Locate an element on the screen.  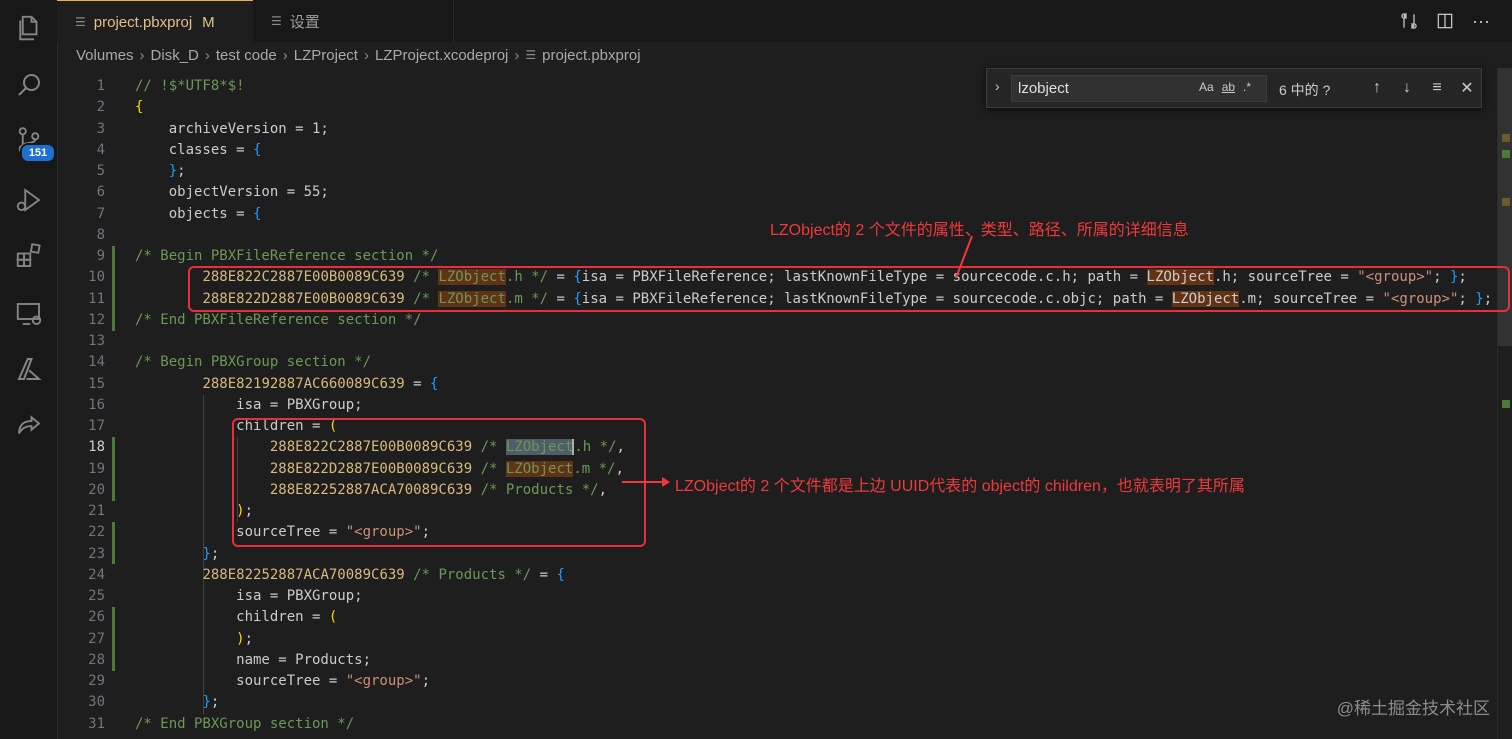
code-line: 16 isa = PBXGroup; is located at coordinates (777, 405).